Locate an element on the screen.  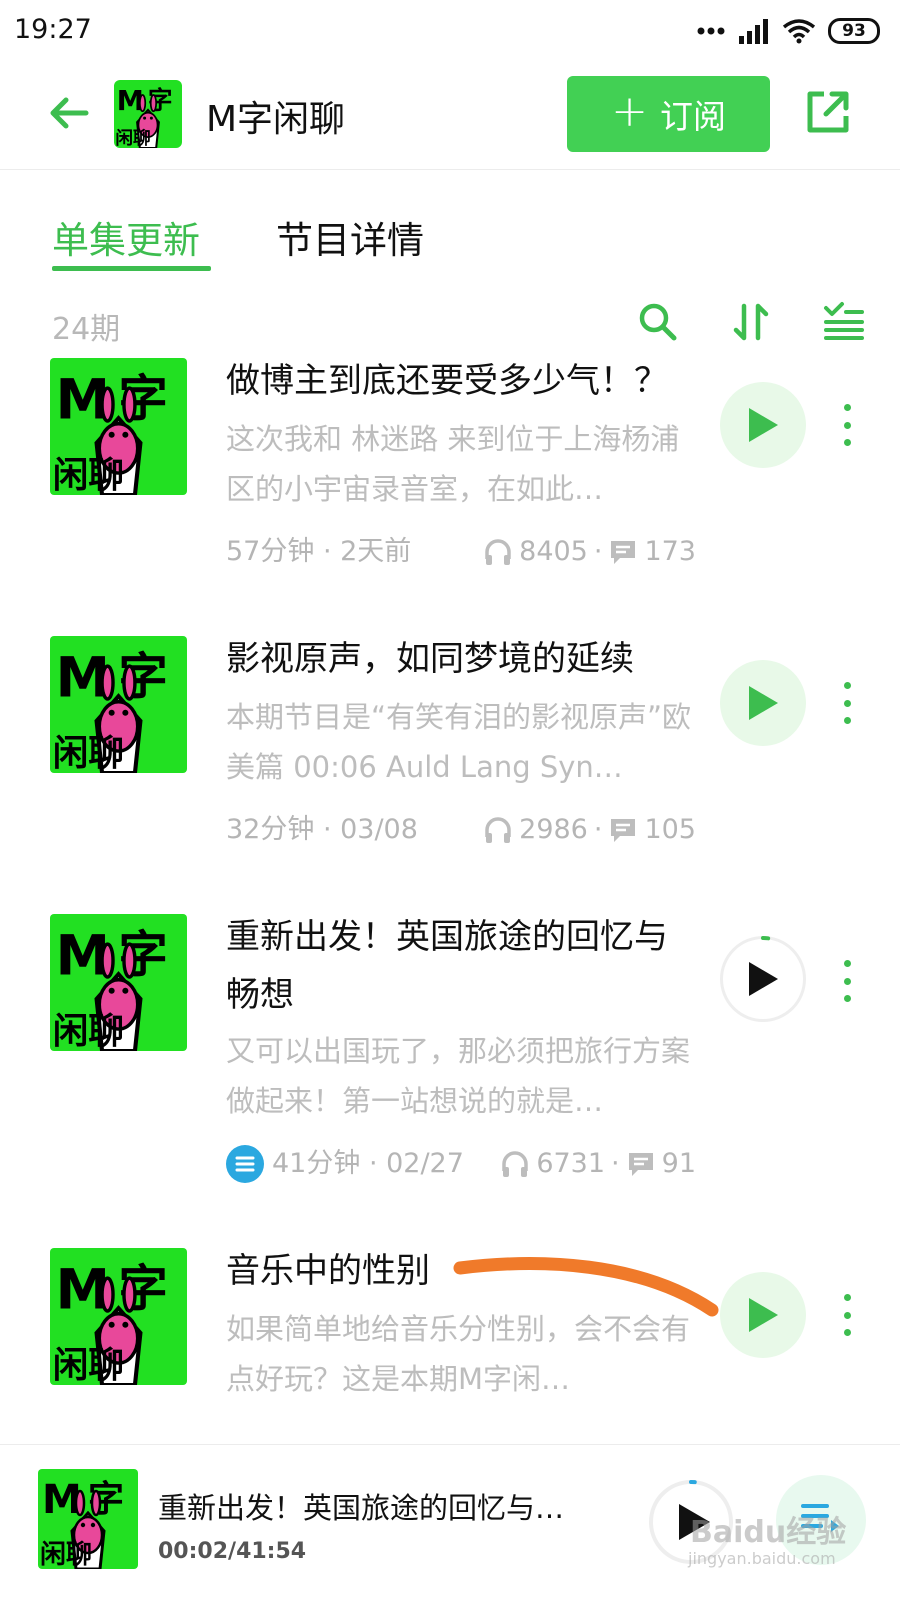
battery-level: 93 is located at coordinates (854, 31).